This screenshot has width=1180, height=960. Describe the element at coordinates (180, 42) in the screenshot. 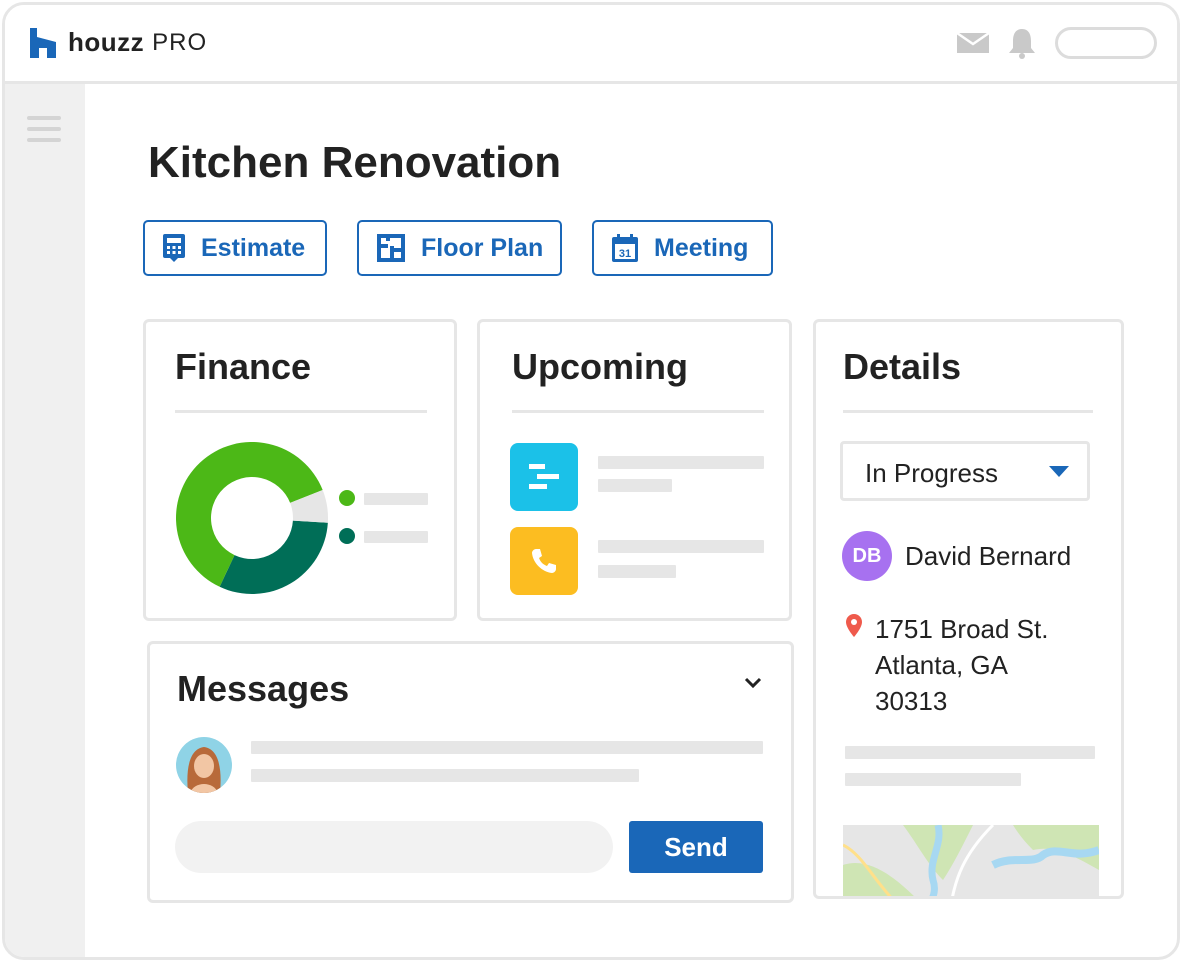

I see `brand-suffix: PRO` at that location.